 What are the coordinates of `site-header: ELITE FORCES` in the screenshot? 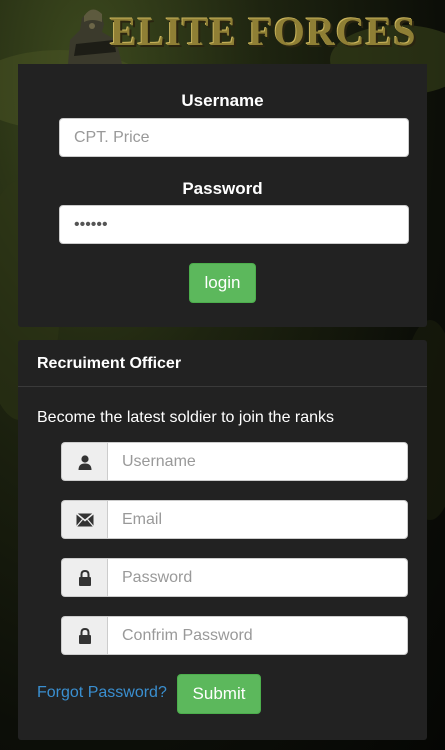 It's located at (222, 32).